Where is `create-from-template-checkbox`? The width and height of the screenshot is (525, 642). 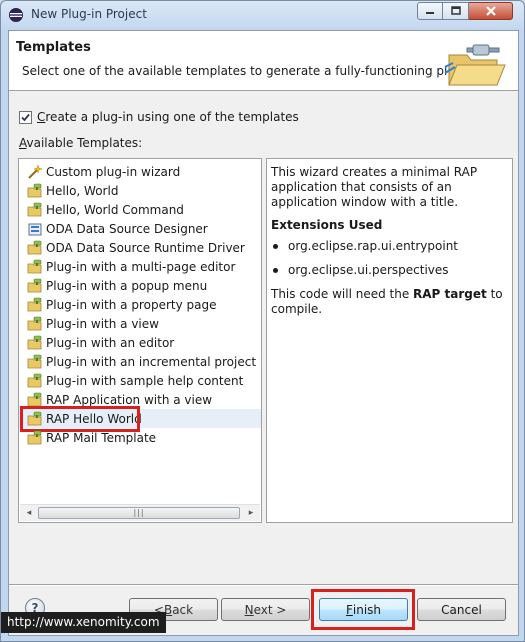 create-from-template-checkbox is located at coordinates (25, 117).